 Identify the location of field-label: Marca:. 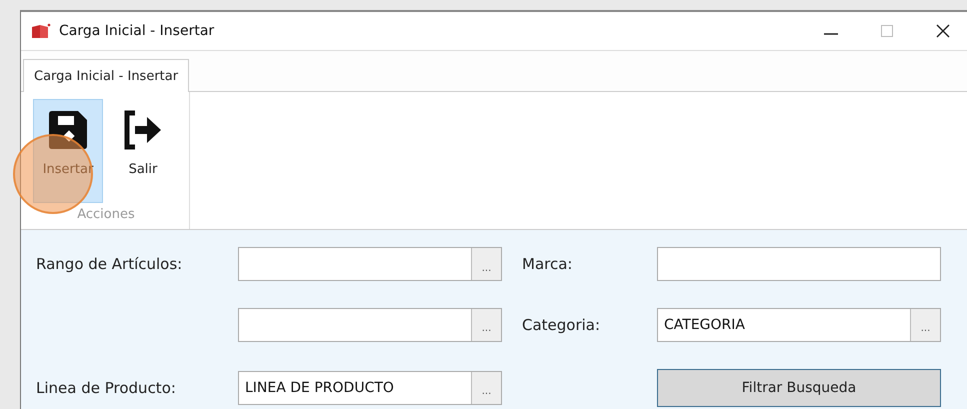
(547, 264).